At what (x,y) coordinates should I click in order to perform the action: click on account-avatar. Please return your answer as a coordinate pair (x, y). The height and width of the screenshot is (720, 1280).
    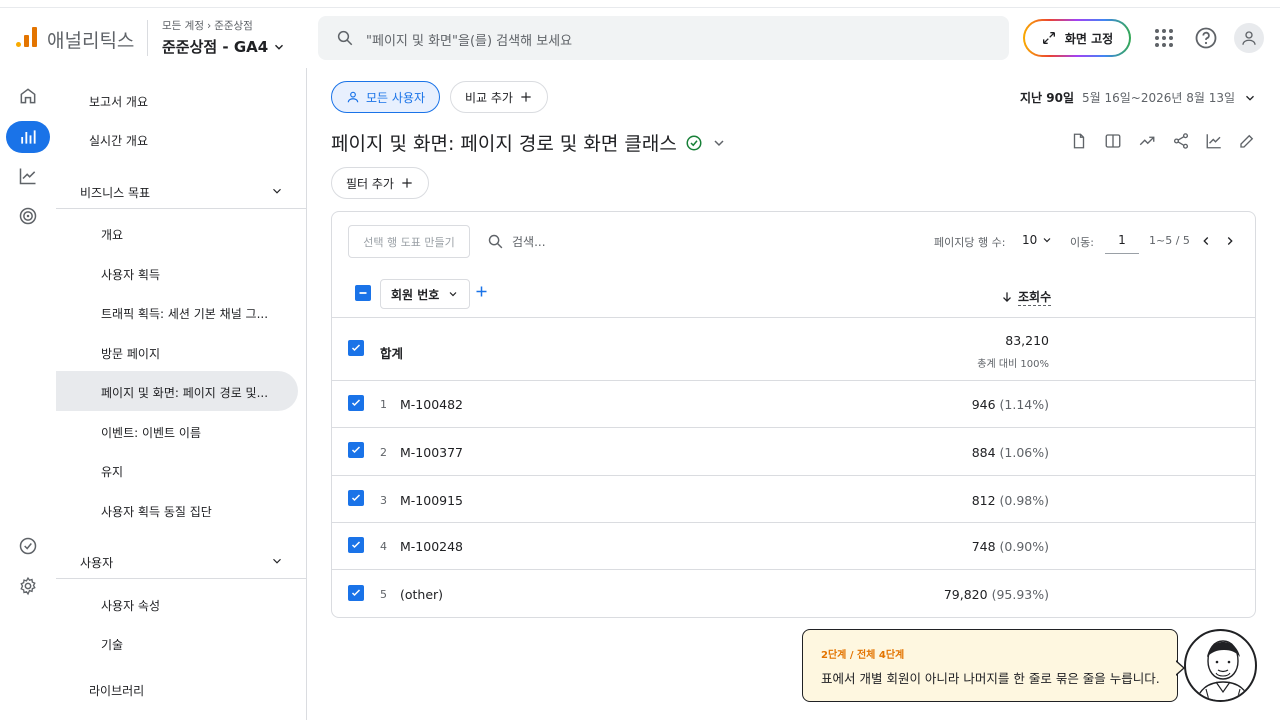
    Looking at the image, I should click on (1249, 38).